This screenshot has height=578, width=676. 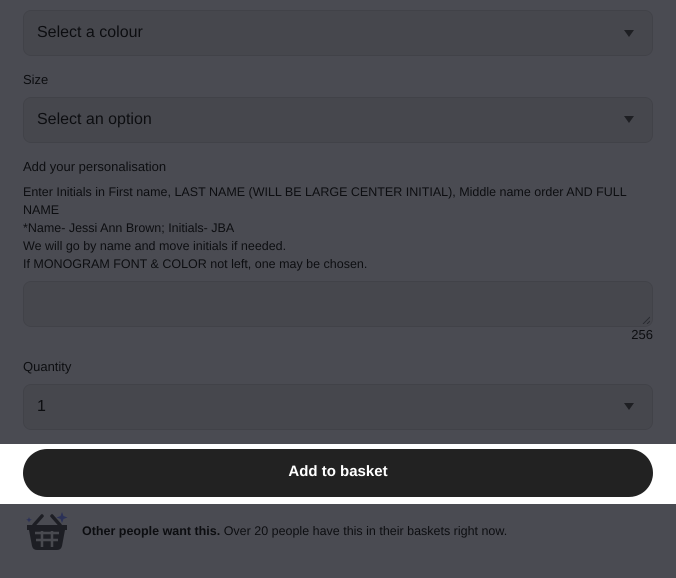 I want to click on basket-icon, so click(x=47, y=532).